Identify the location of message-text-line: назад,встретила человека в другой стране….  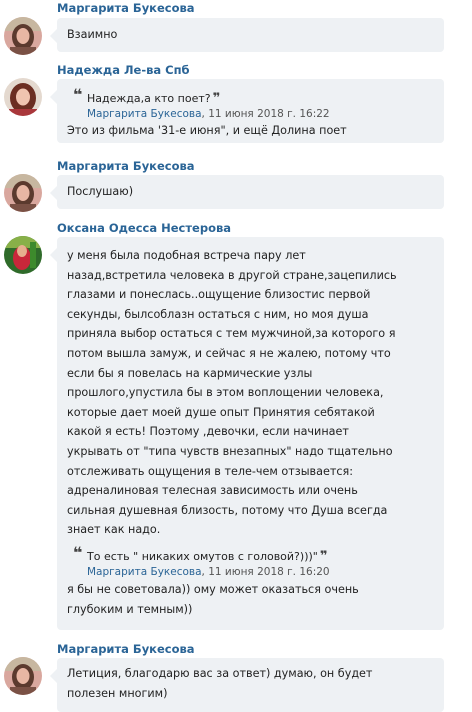
(232, 275).